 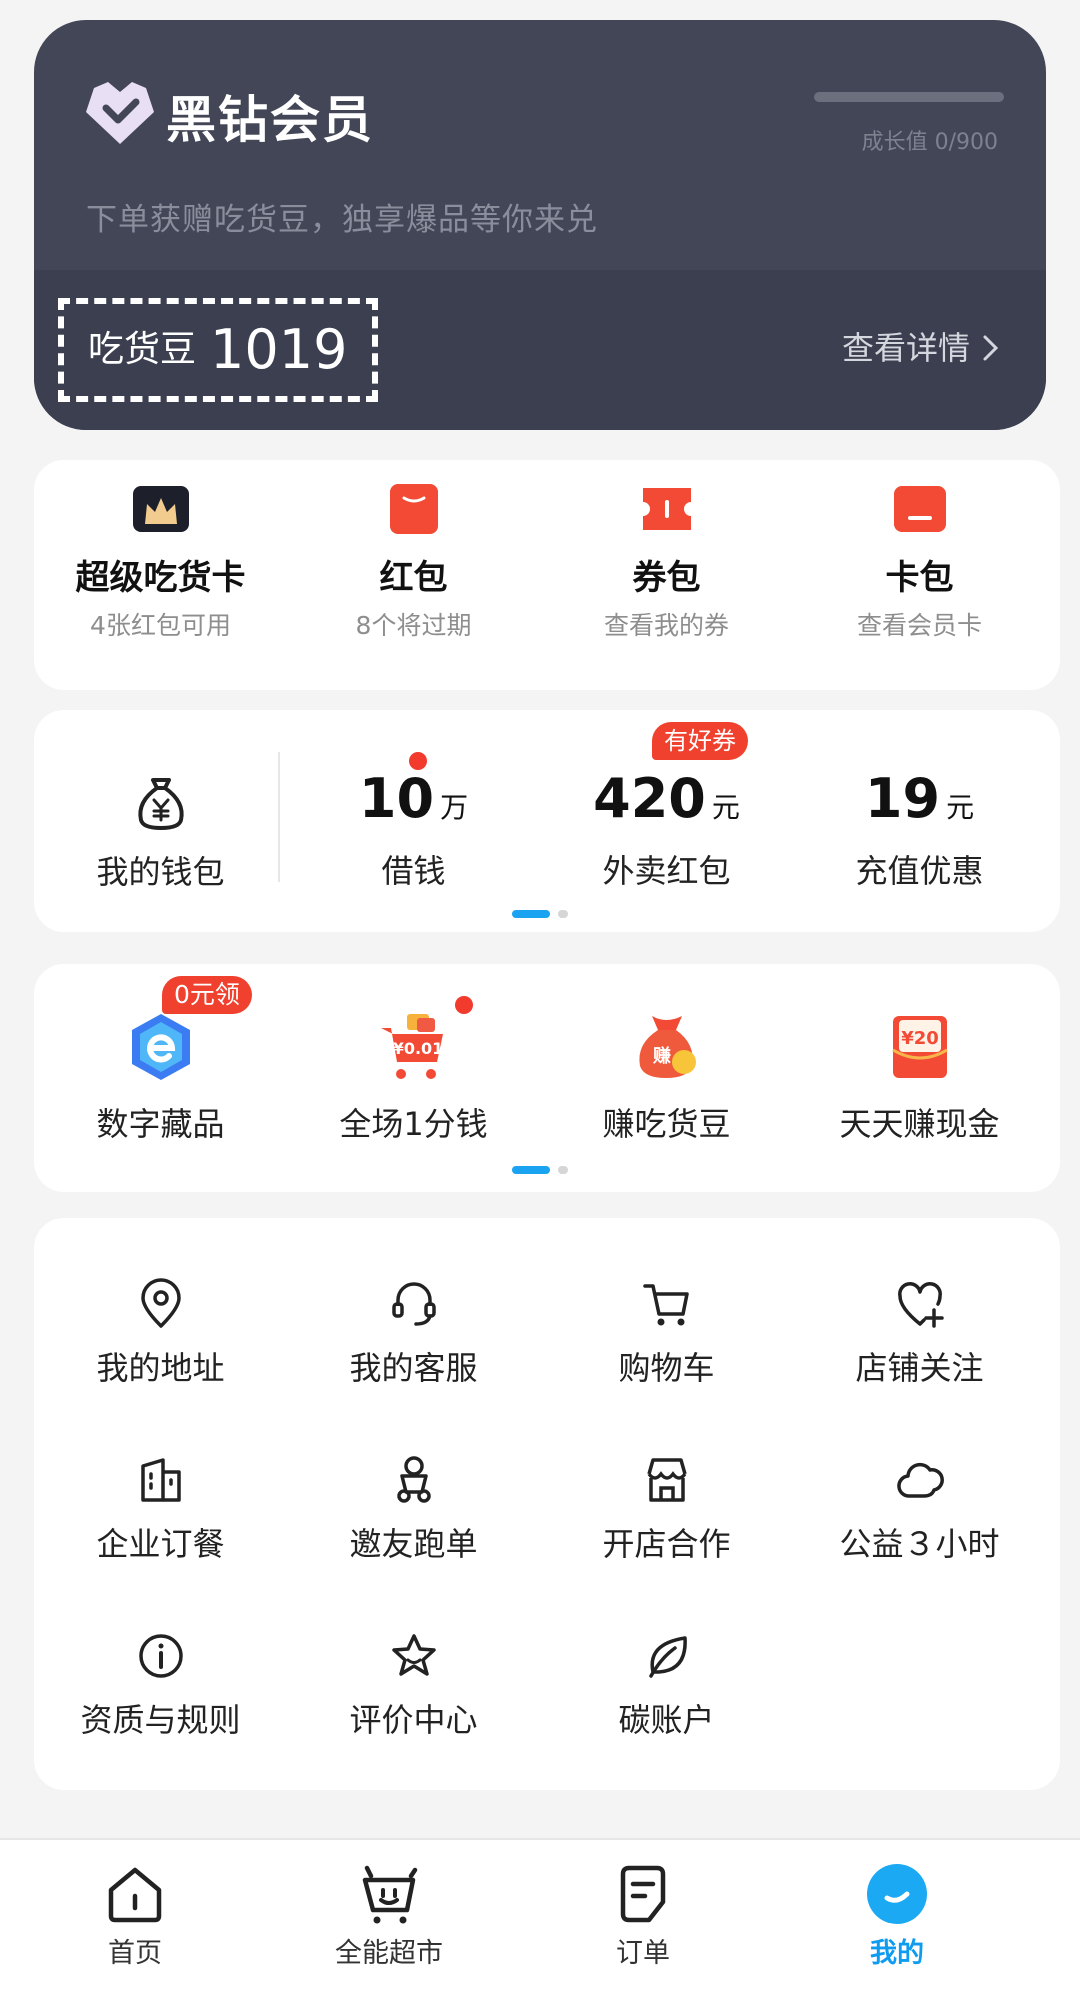 I want to click on view-details-link: 查看详情, so click(x=922, y=348).